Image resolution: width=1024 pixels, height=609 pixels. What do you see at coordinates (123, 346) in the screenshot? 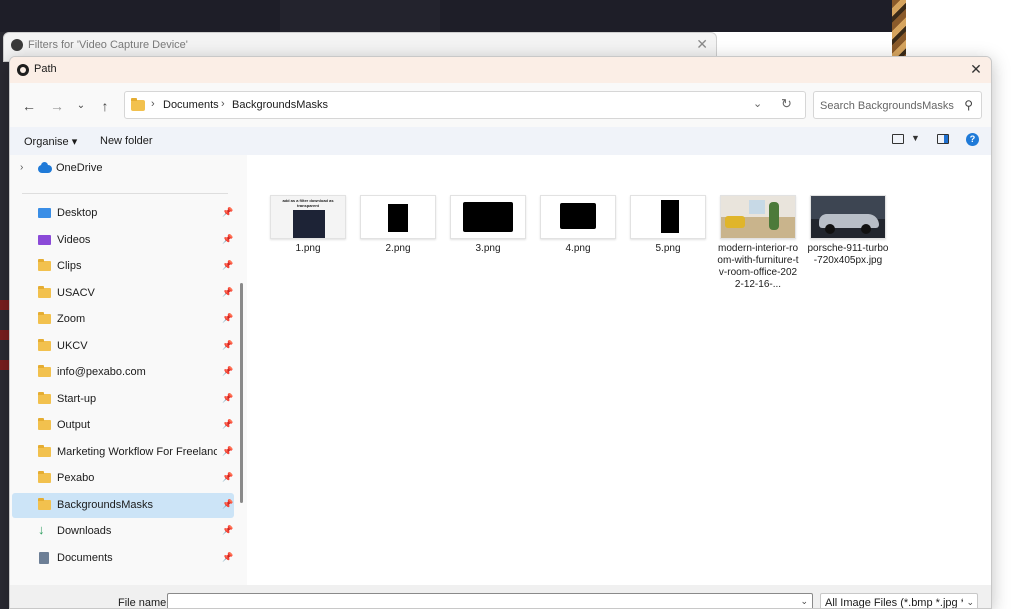
I see `sidebar-item: UKCV 📌` at bounding box center [123, 346].